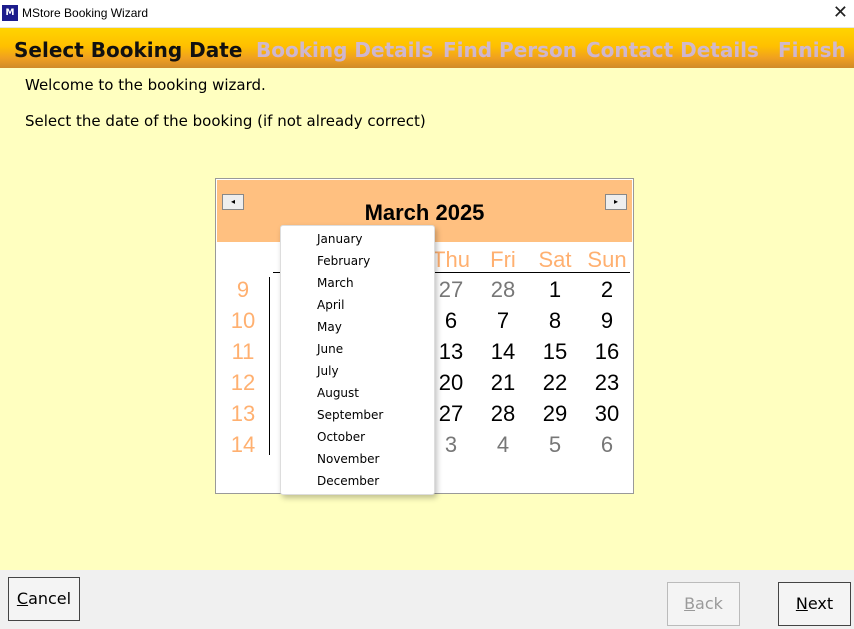 This screenshot has width=854, height=629. I want to click on calendar-day: 30, so click(607, 414).